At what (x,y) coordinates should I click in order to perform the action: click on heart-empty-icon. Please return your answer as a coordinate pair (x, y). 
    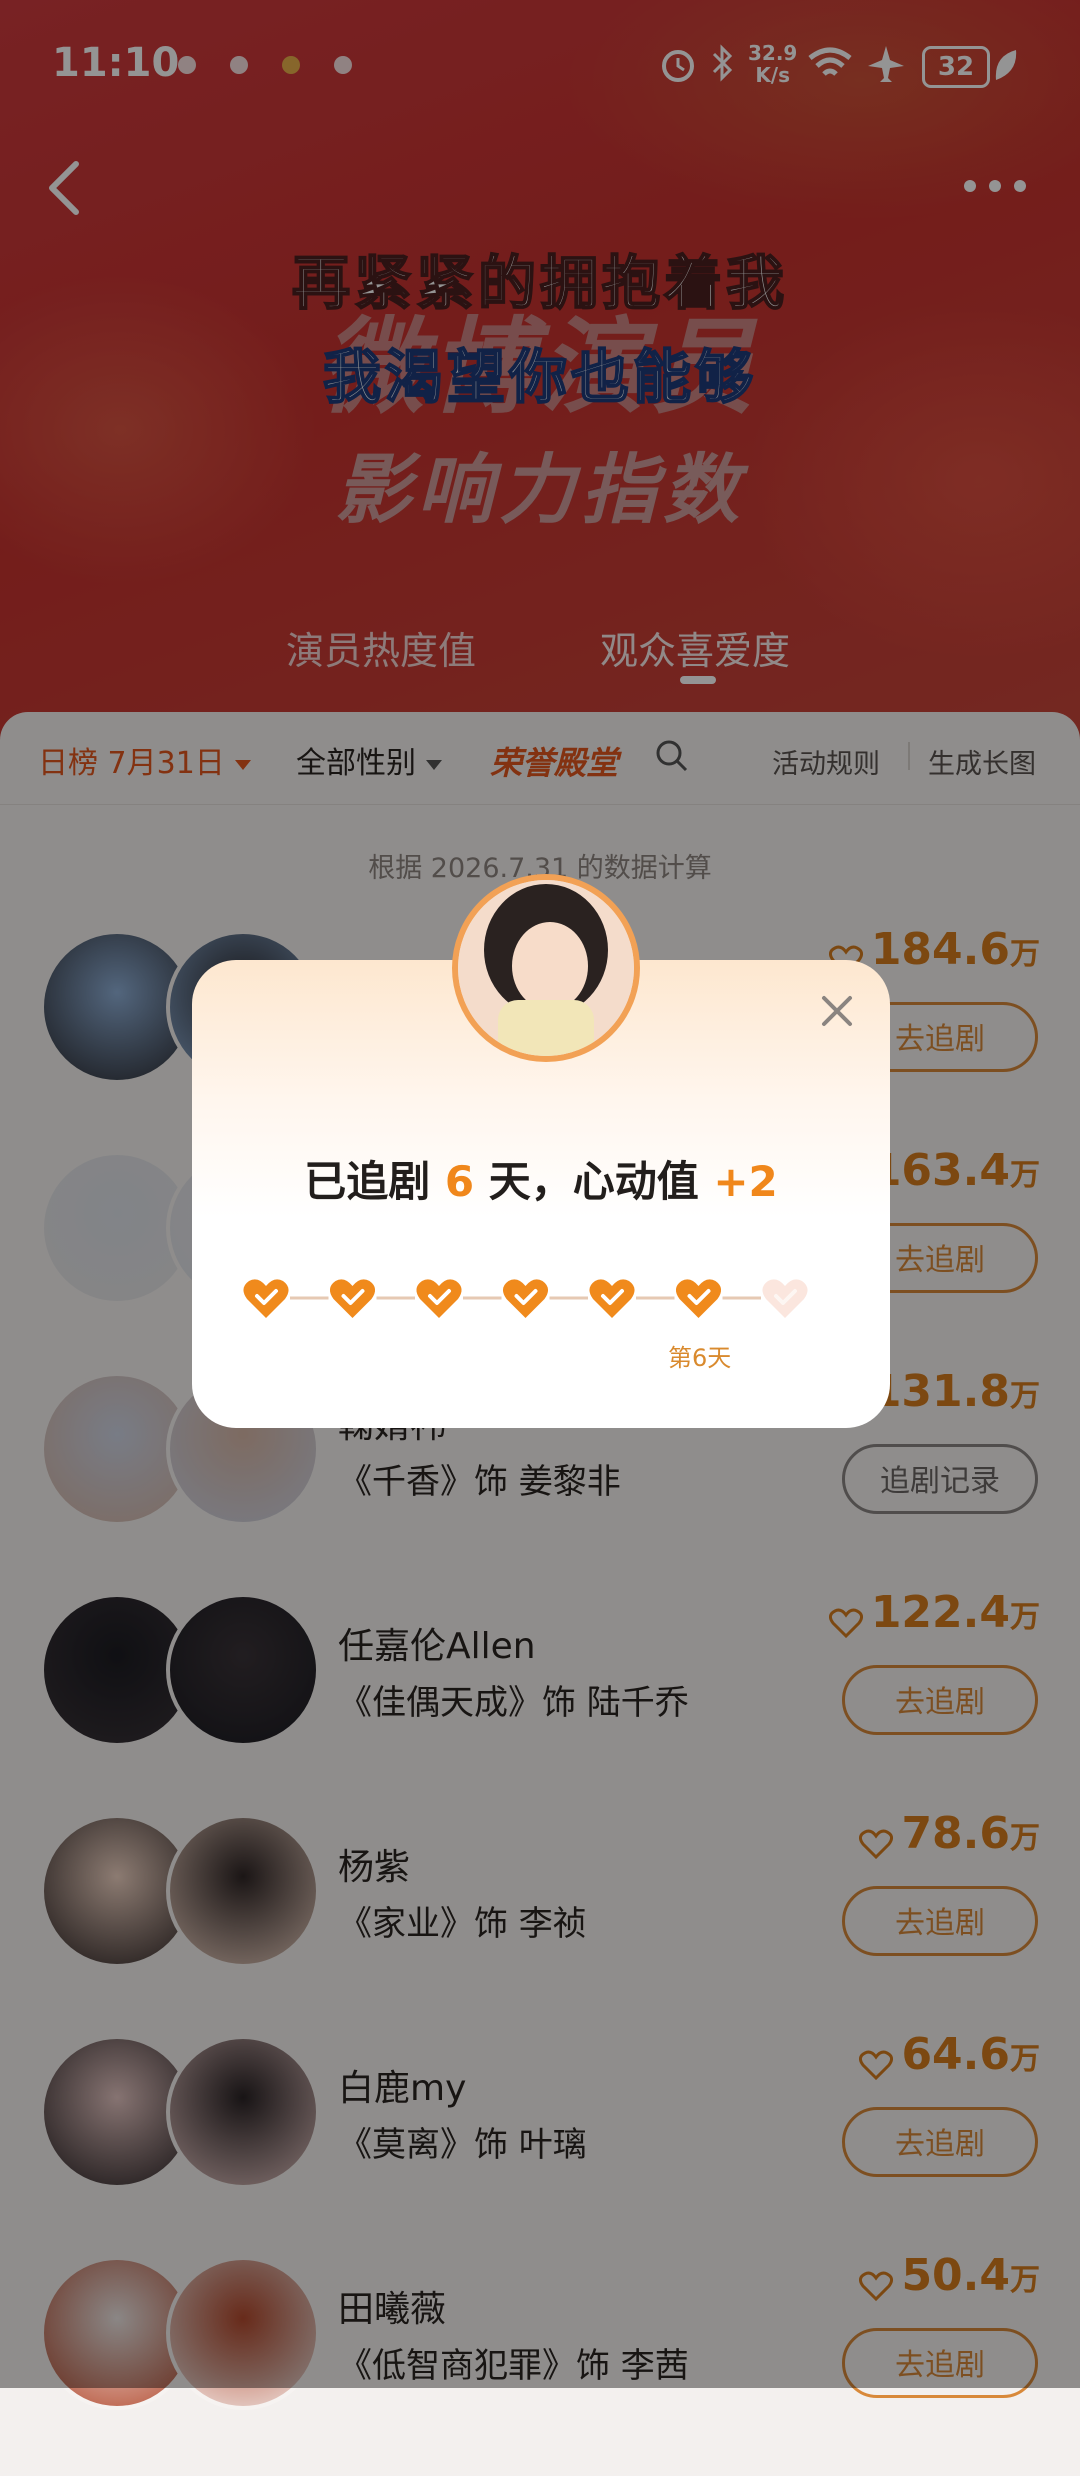
    Looking at the image, I should click on (785, 1298).